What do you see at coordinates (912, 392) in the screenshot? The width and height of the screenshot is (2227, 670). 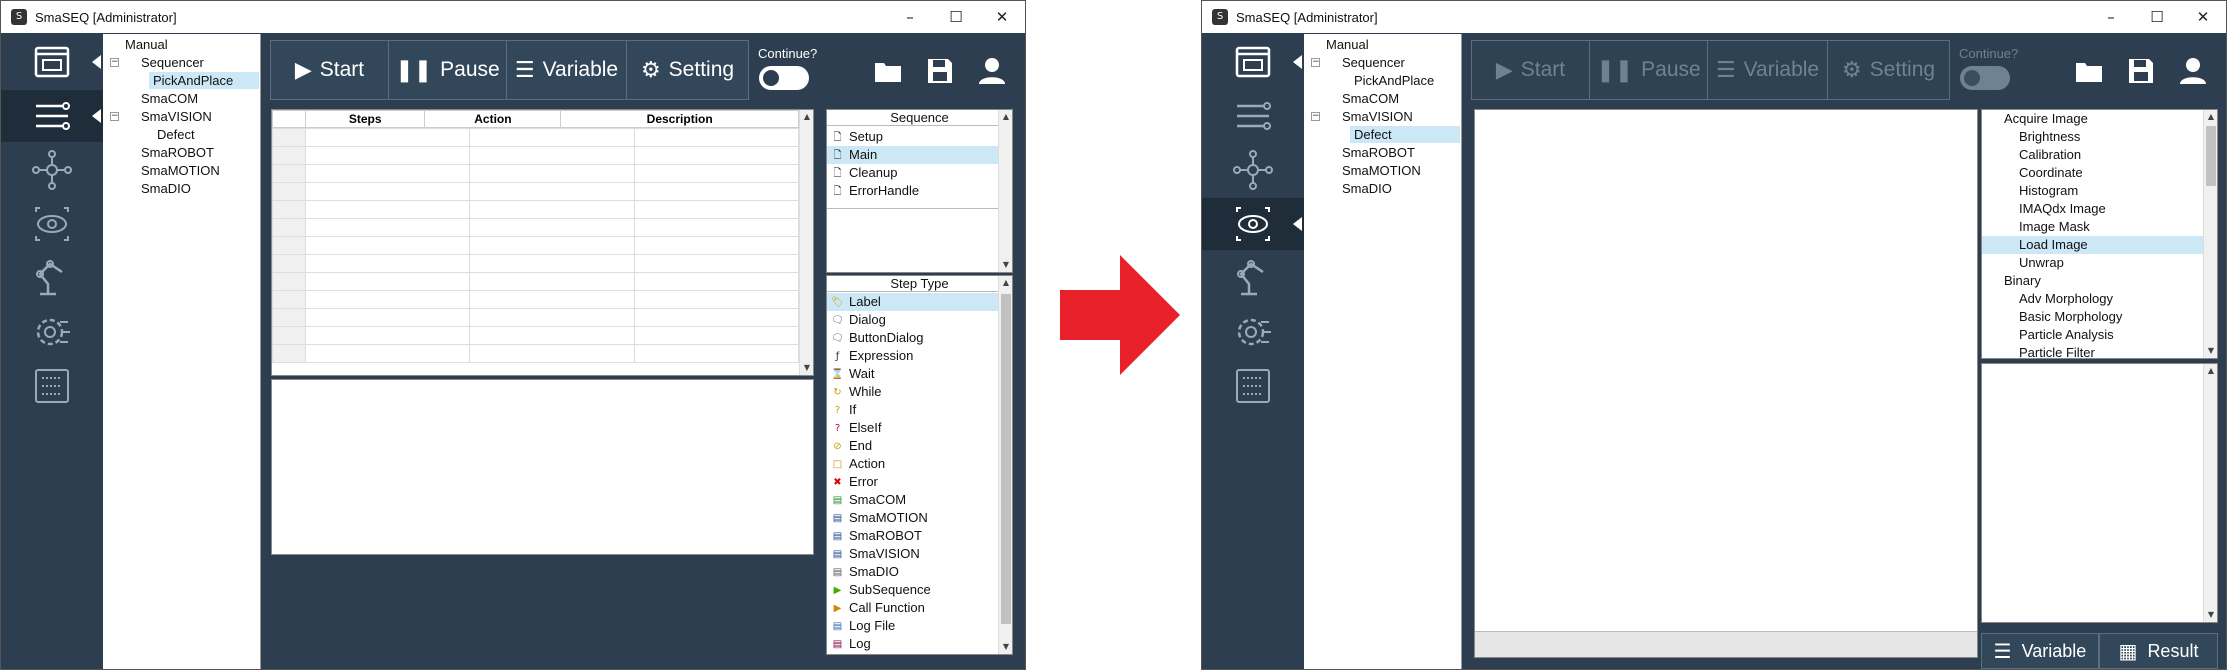 I see `steptype-item: ↻ While` at bounding box center [912, 392].